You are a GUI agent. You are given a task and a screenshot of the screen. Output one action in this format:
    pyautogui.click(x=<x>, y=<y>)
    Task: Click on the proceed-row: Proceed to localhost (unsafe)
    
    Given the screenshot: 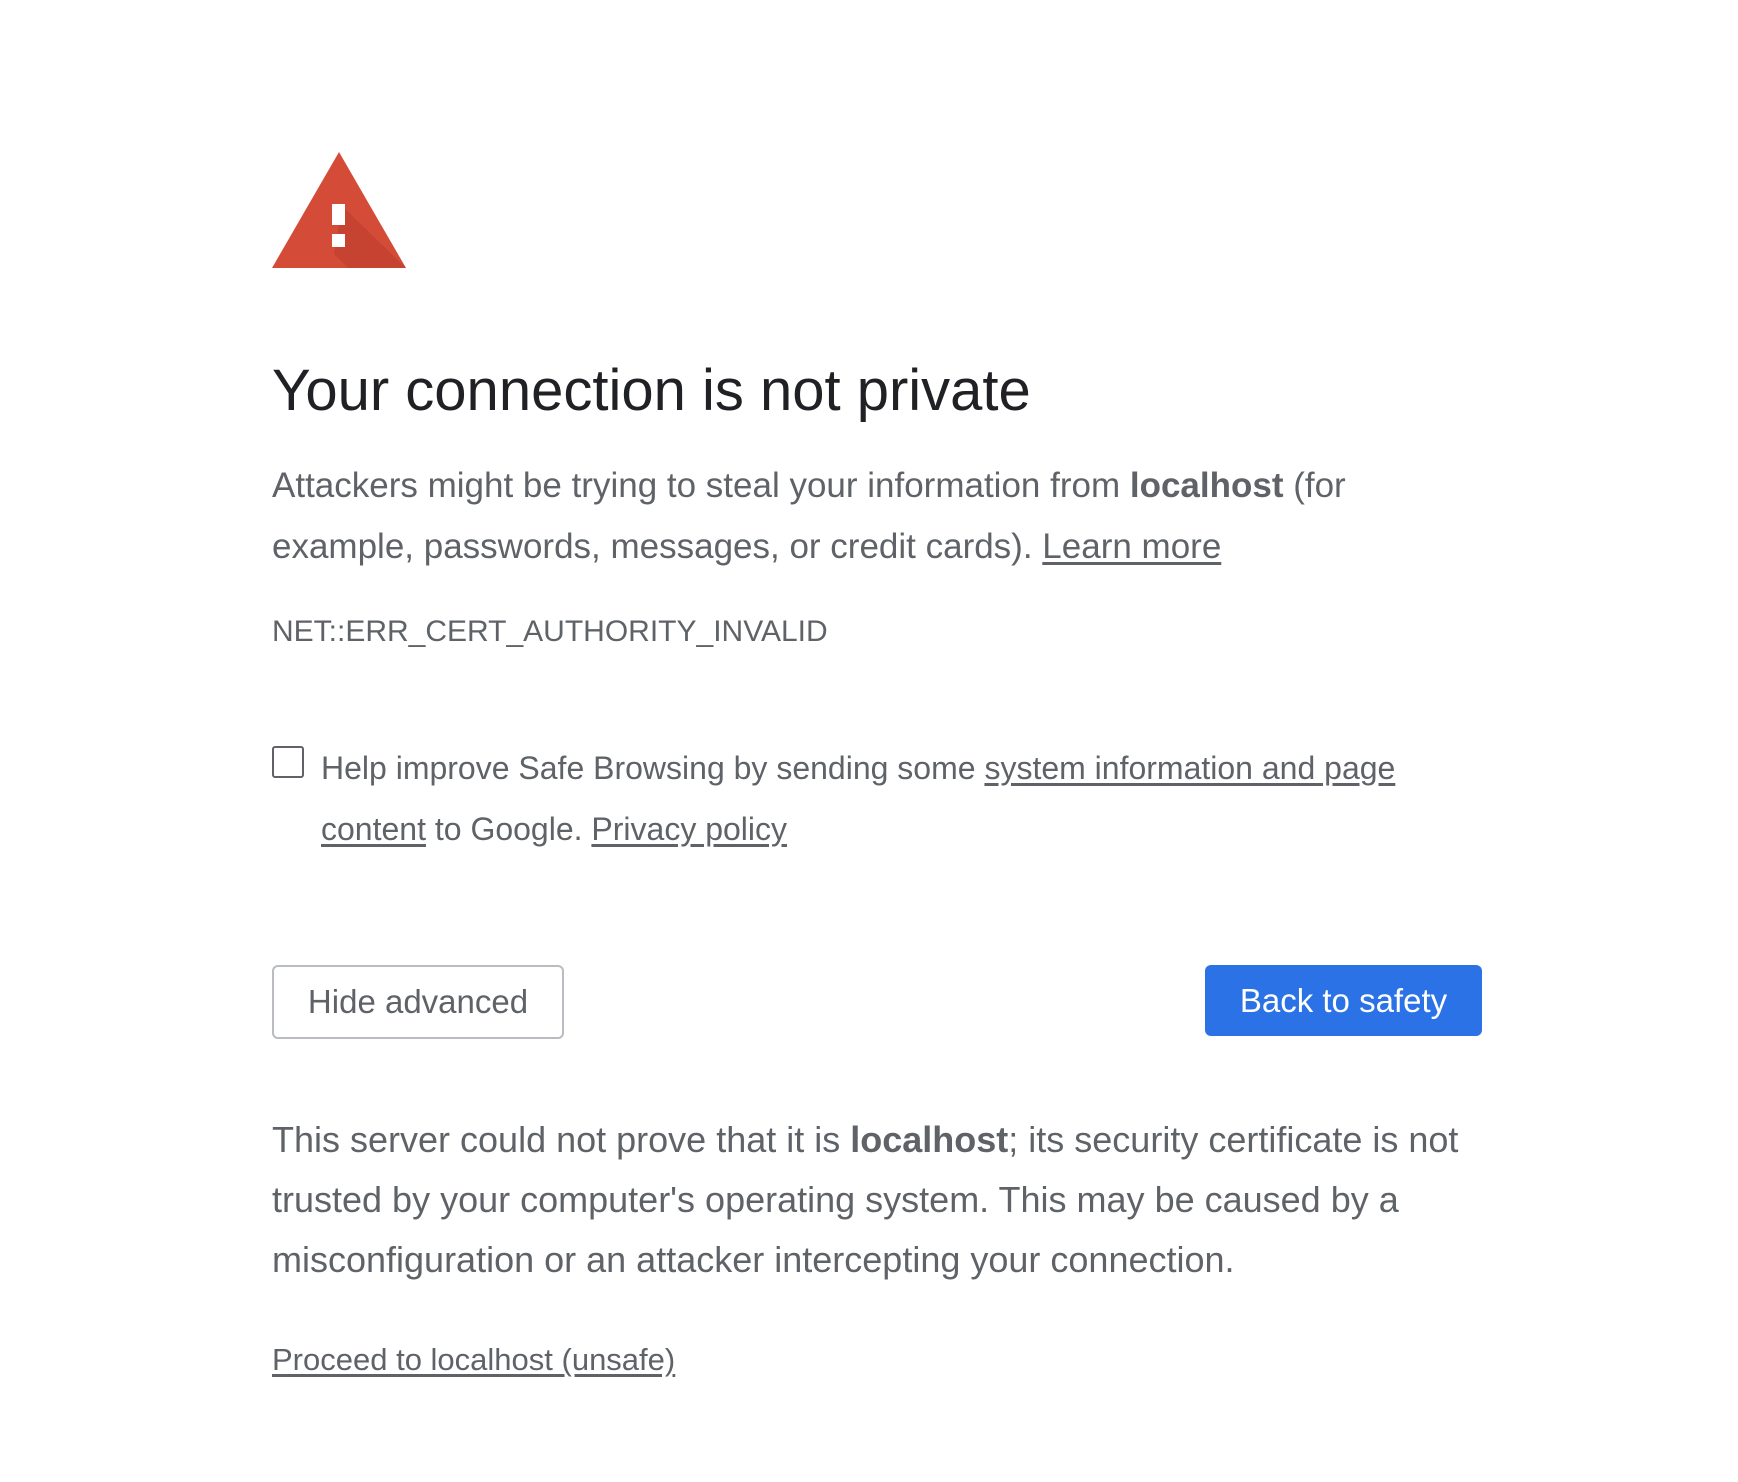 What is the action you would take?
    pyautogui.click(x=473, y=1360)
    